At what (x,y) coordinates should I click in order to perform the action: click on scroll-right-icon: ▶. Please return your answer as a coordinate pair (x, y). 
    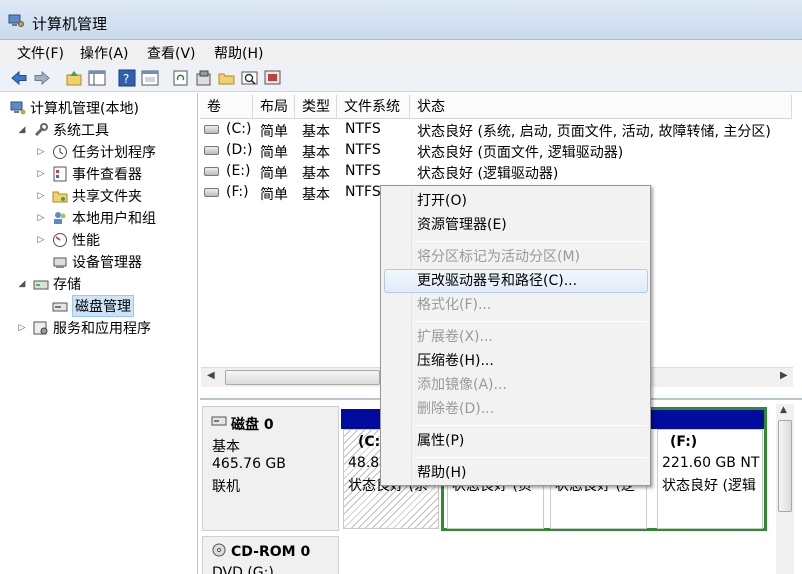
    Looking at the image, I should click on (784, 375).